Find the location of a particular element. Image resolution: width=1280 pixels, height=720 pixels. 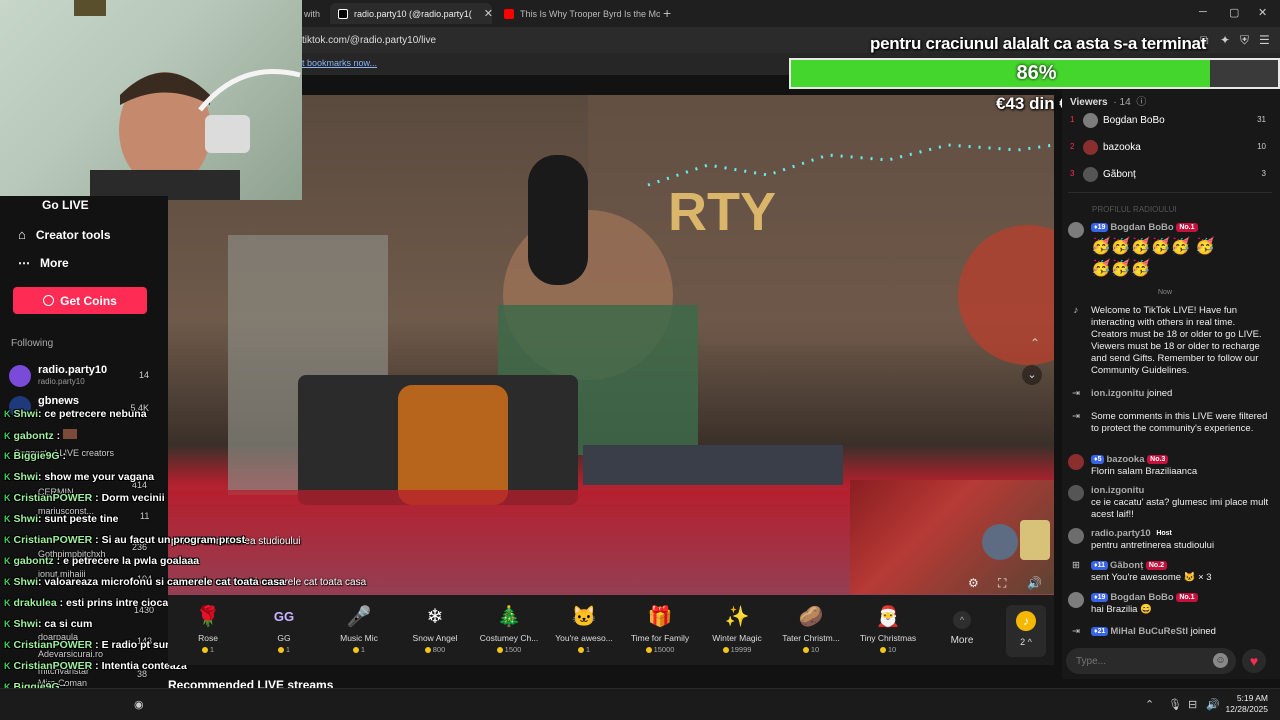

emoji-icon: ☺ is located at coordinates (1220, 660).